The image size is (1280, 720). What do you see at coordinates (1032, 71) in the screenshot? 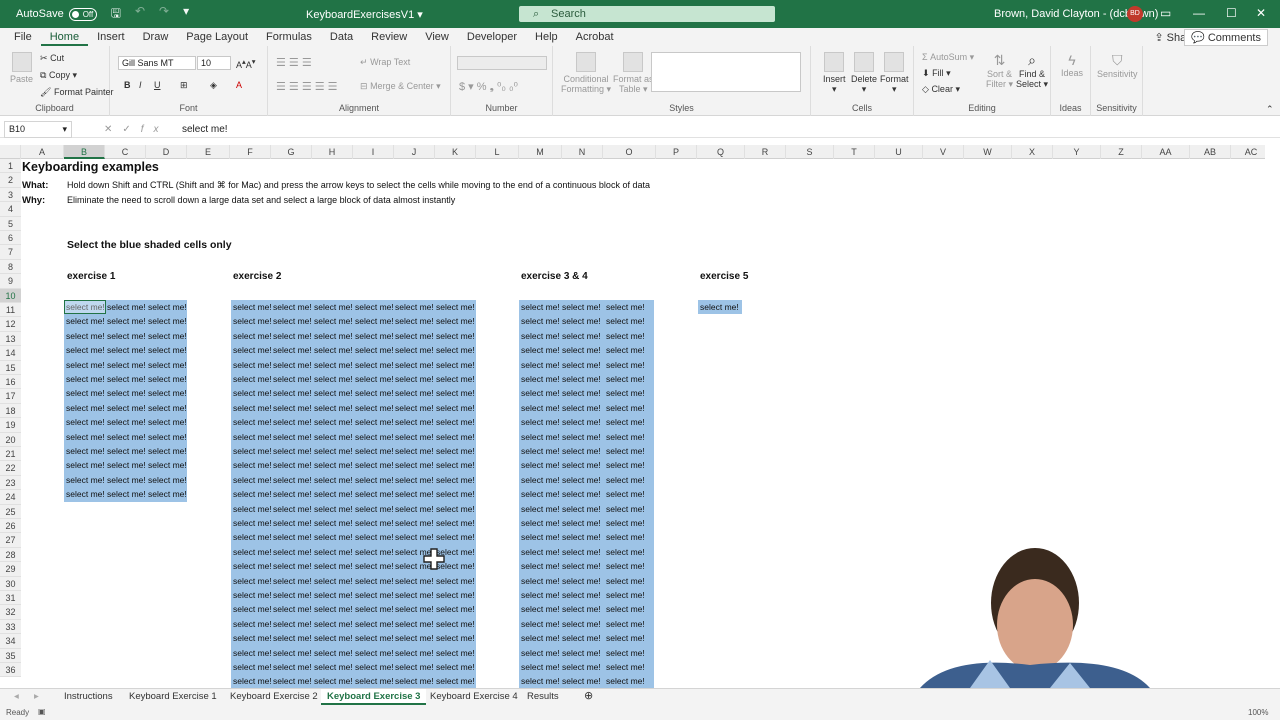
I see `find-select-button: ⌕ Find & Select ▾` at bounding box center [1032, 71].